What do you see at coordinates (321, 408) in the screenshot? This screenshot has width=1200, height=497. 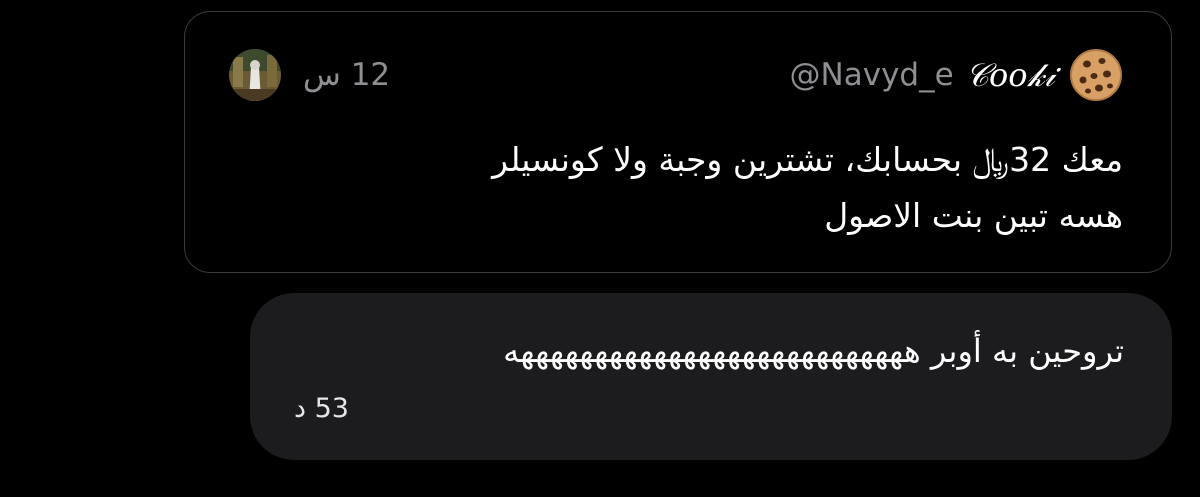 I see `reply-message-time: 53 د` at bounding box center [321, 408].